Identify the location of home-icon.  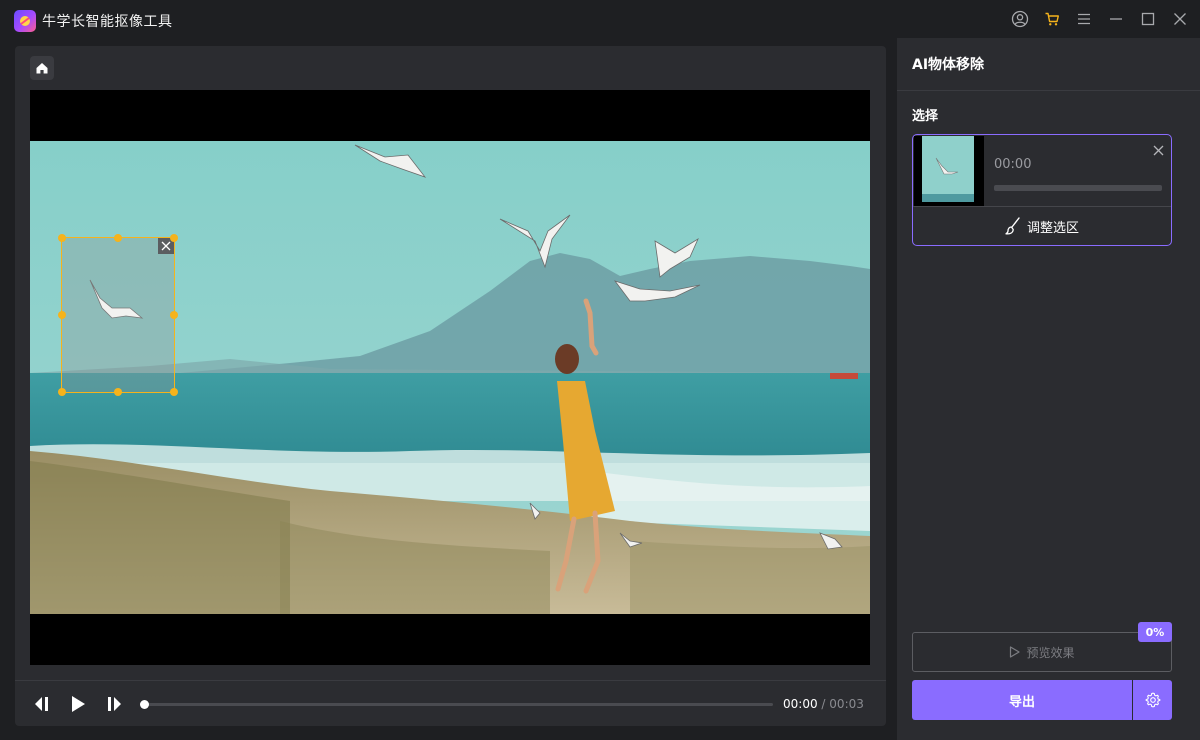
(42, 68).